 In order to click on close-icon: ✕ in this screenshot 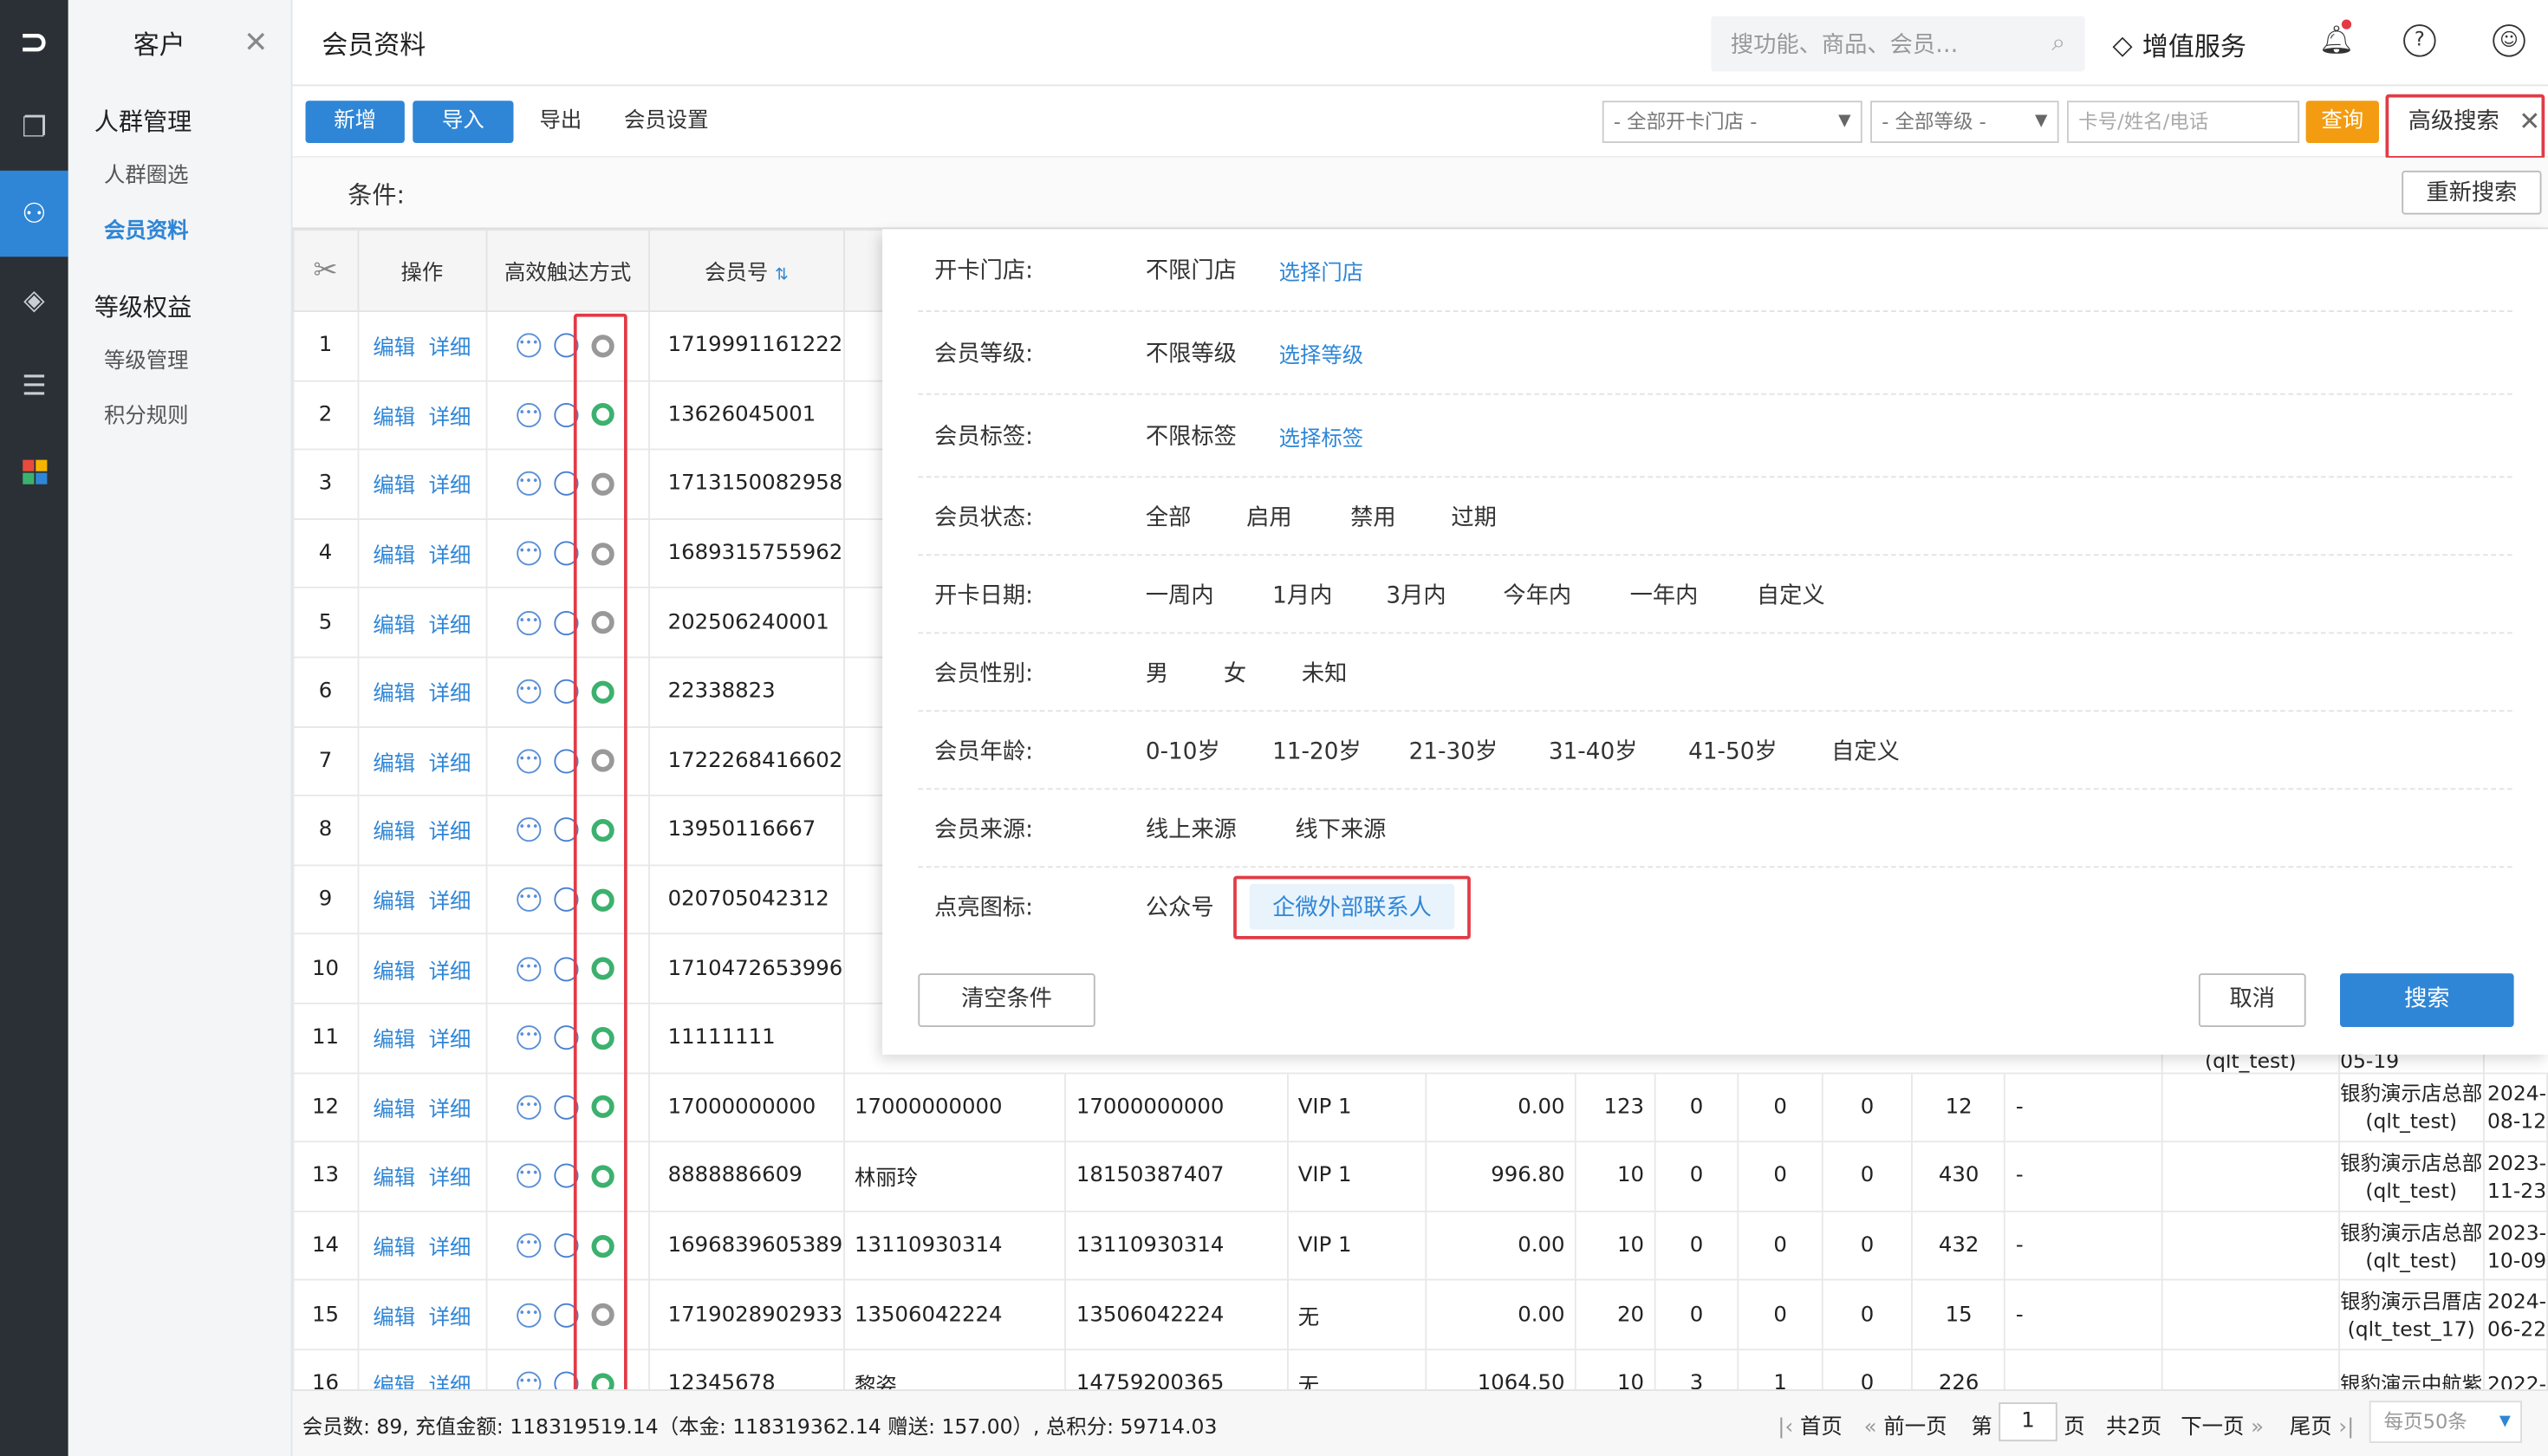, I will do `click(256, 43)`.